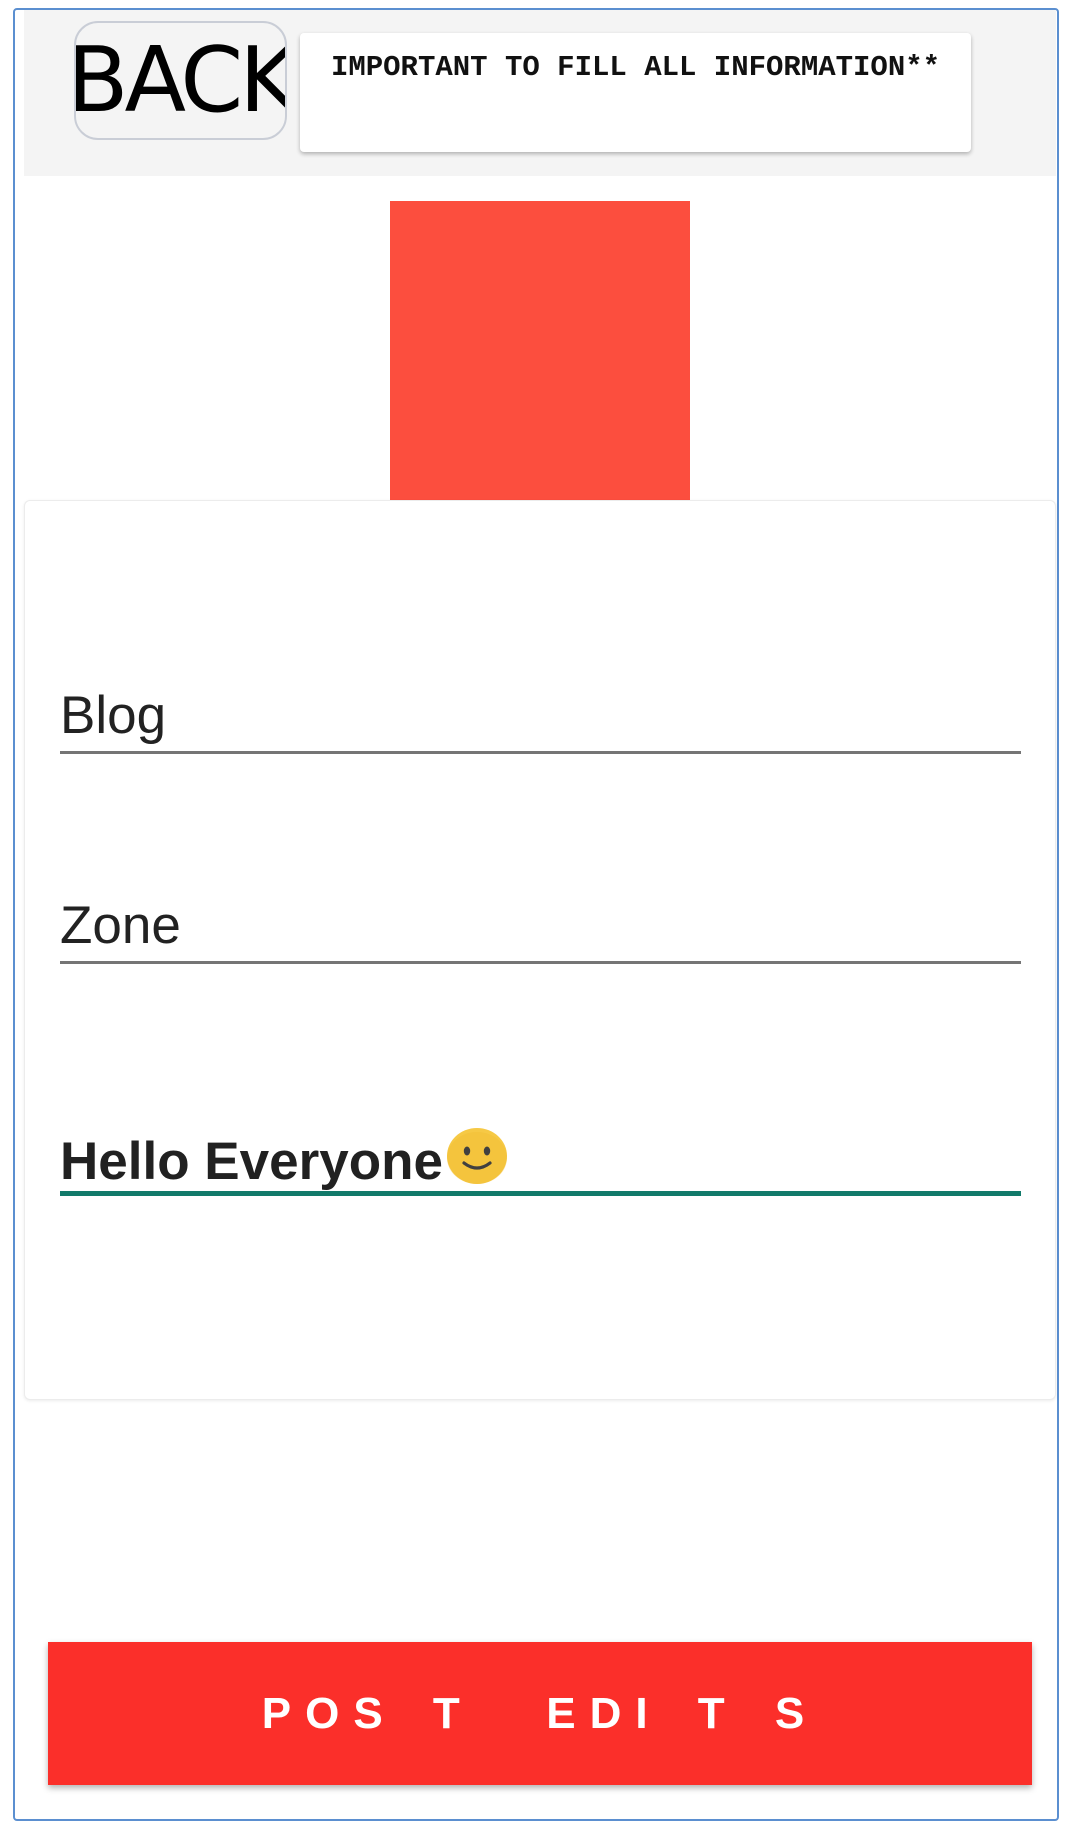 The height and width of the screenshot is (1833, 1067). What do you see at coordinates (540, 1713) in the screenshot?
I see `post-edits-button: POS T EDI T S` at bounding box center [540, 1713].